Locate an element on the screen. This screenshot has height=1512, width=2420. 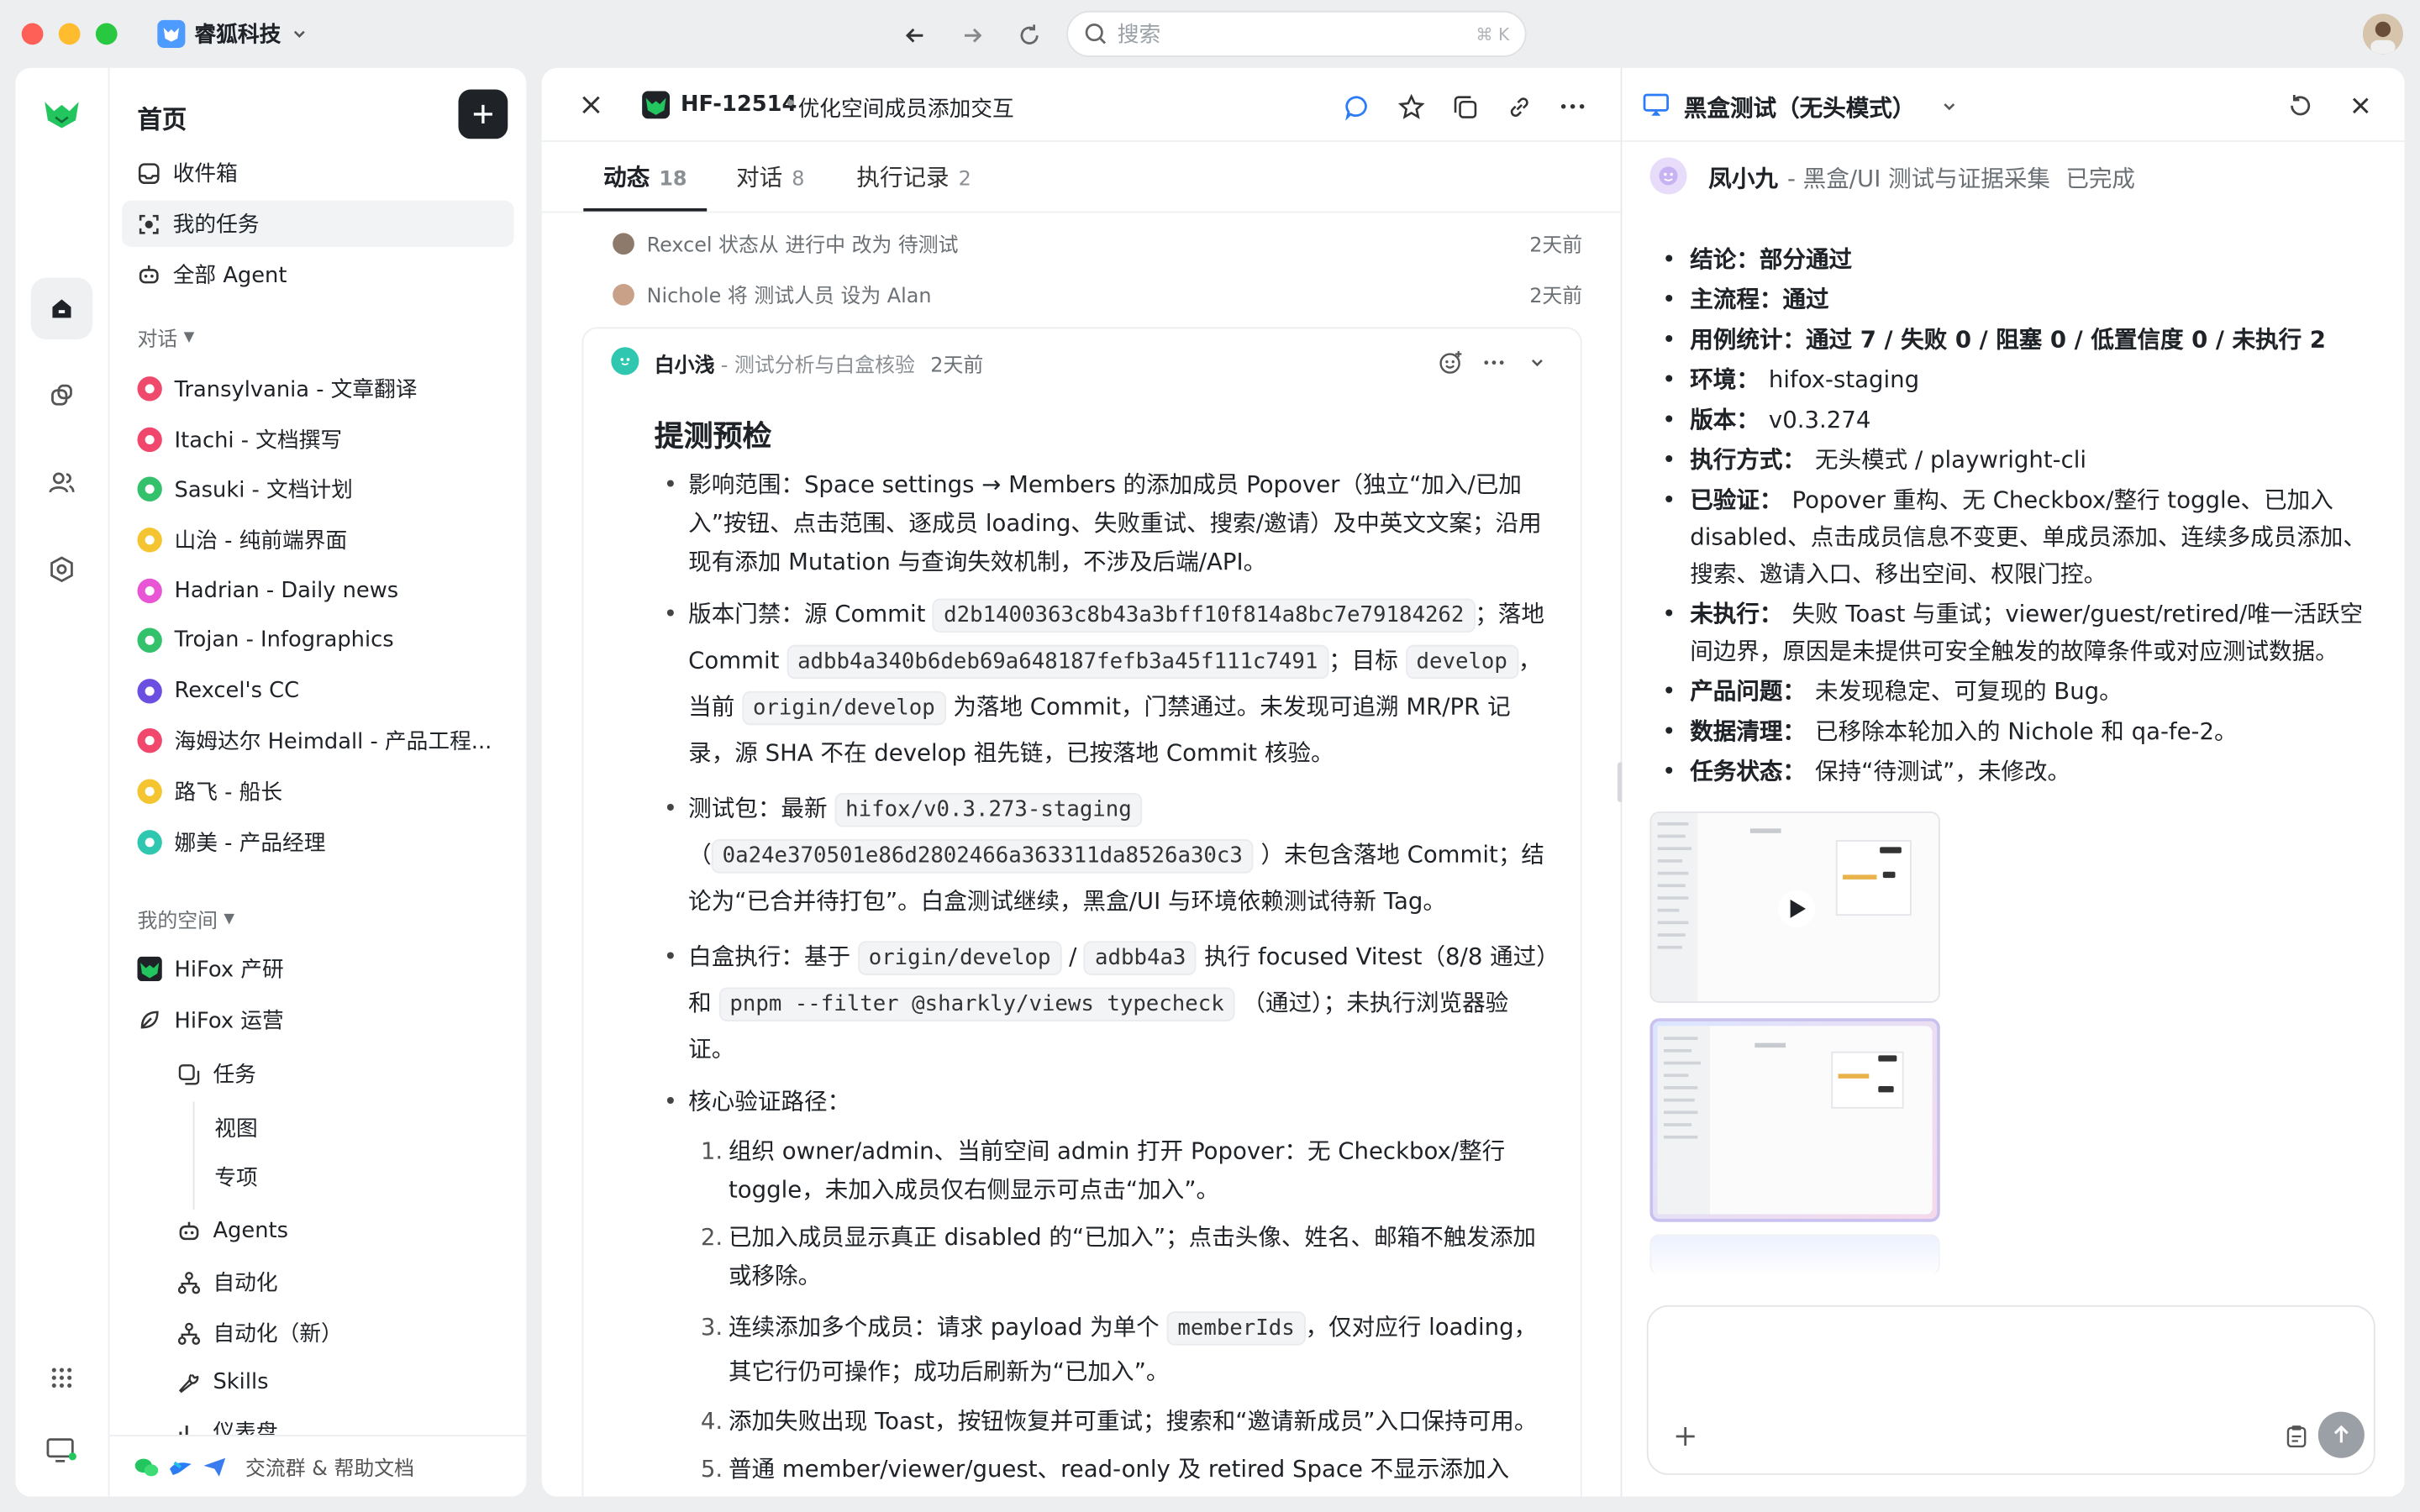
result-key: 主流程： is located at coordinates (1737, 299).